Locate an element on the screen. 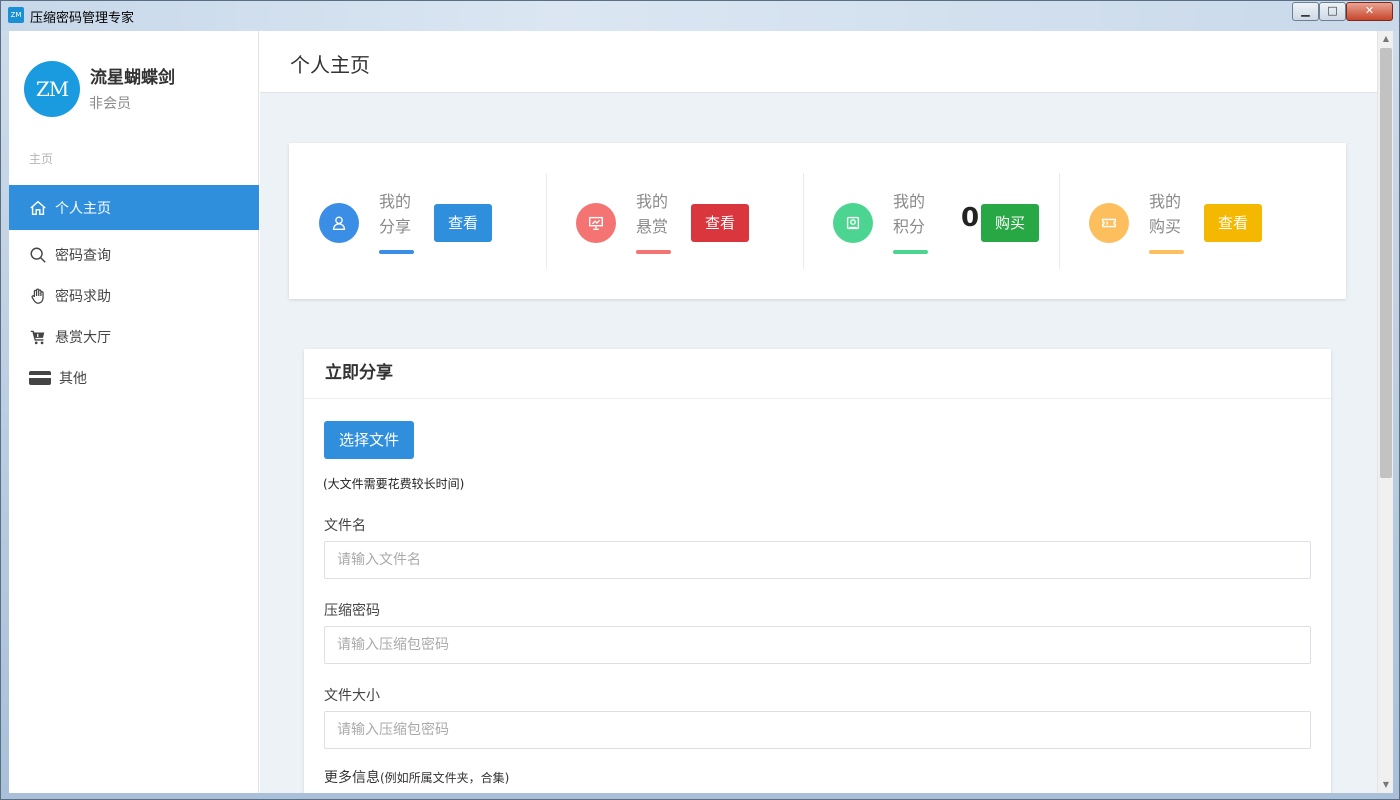  more-info-label: 更多信息(例如所属文件夹，合集) is located at coordinates (417, 778).